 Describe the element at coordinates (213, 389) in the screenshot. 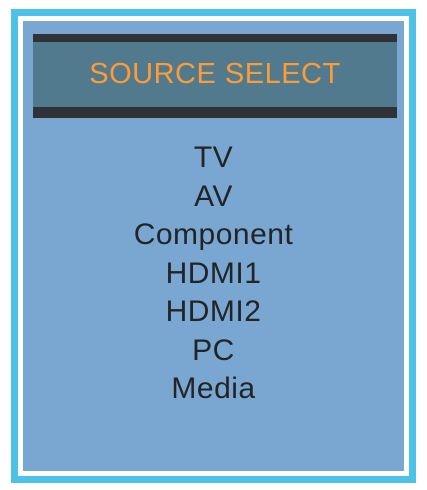

I see `source-item-media: Media` at that location.